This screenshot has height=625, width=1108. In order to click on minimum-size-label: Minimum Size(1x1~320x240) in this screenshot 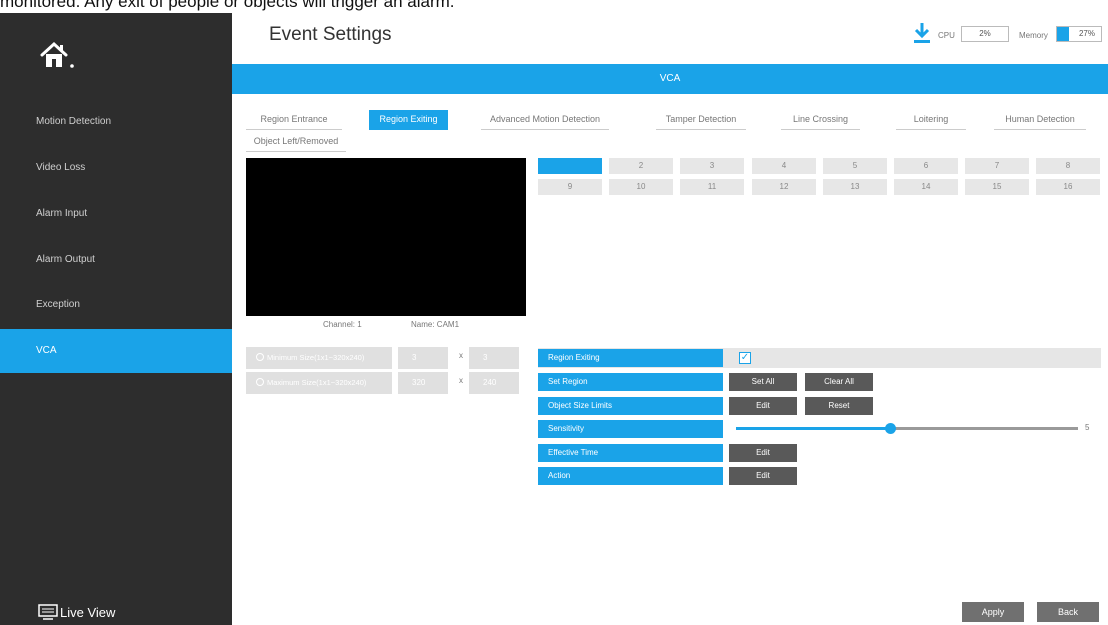, I will do `click(316, 357)`.